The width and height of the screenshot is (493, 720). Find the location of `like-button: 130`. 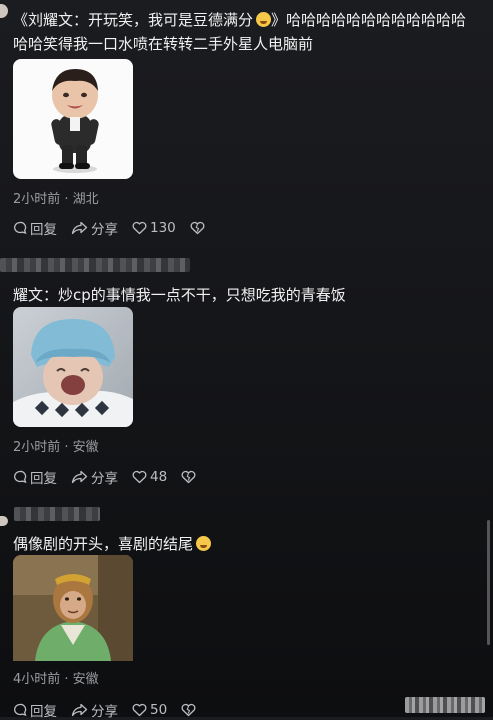

like-button: 130 is located at coordinates (154, 228).